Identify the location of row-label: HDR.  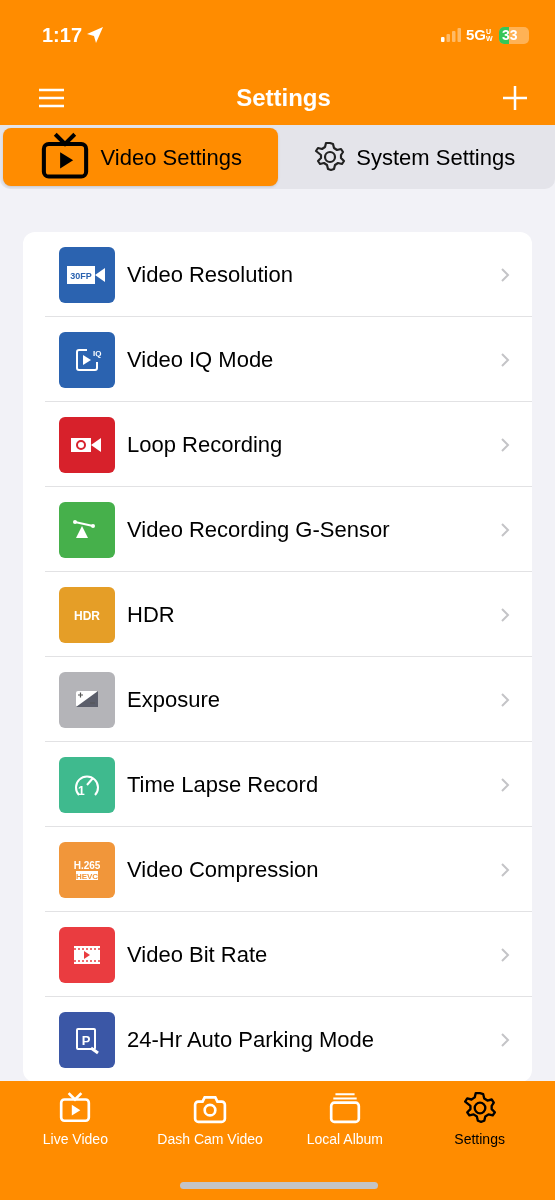
(151, 615).